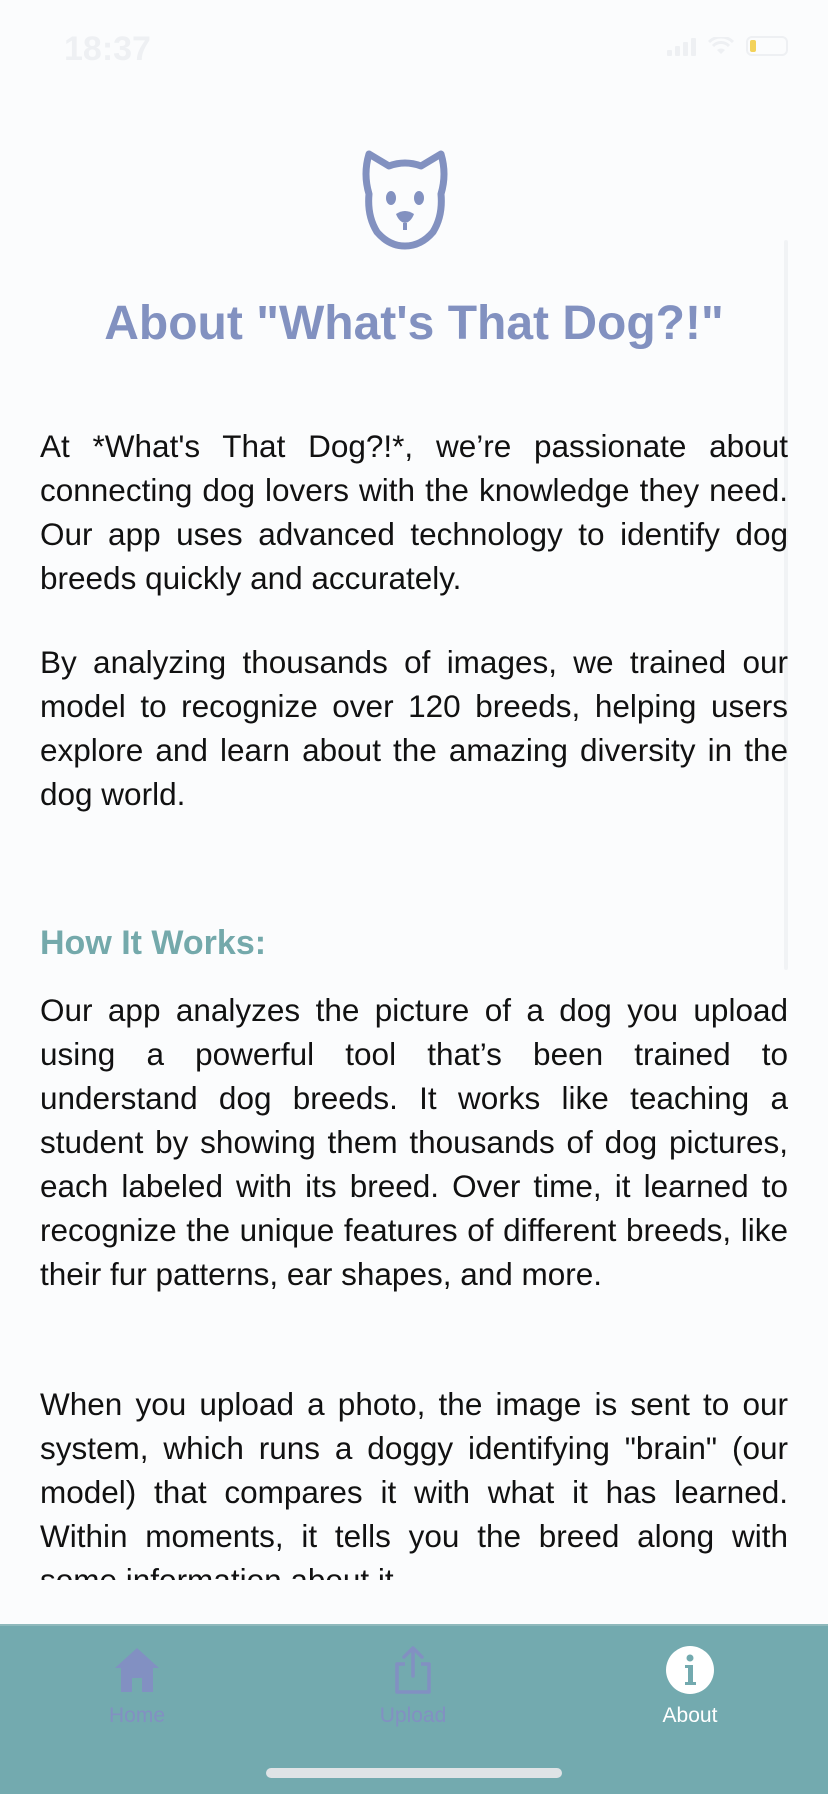 This screenshot has width=828, height=1794. What do you see at coordinates (413, 1699) in the screenshot?
I see `tab-upload: Upload` at bounding box center [413, 1699].